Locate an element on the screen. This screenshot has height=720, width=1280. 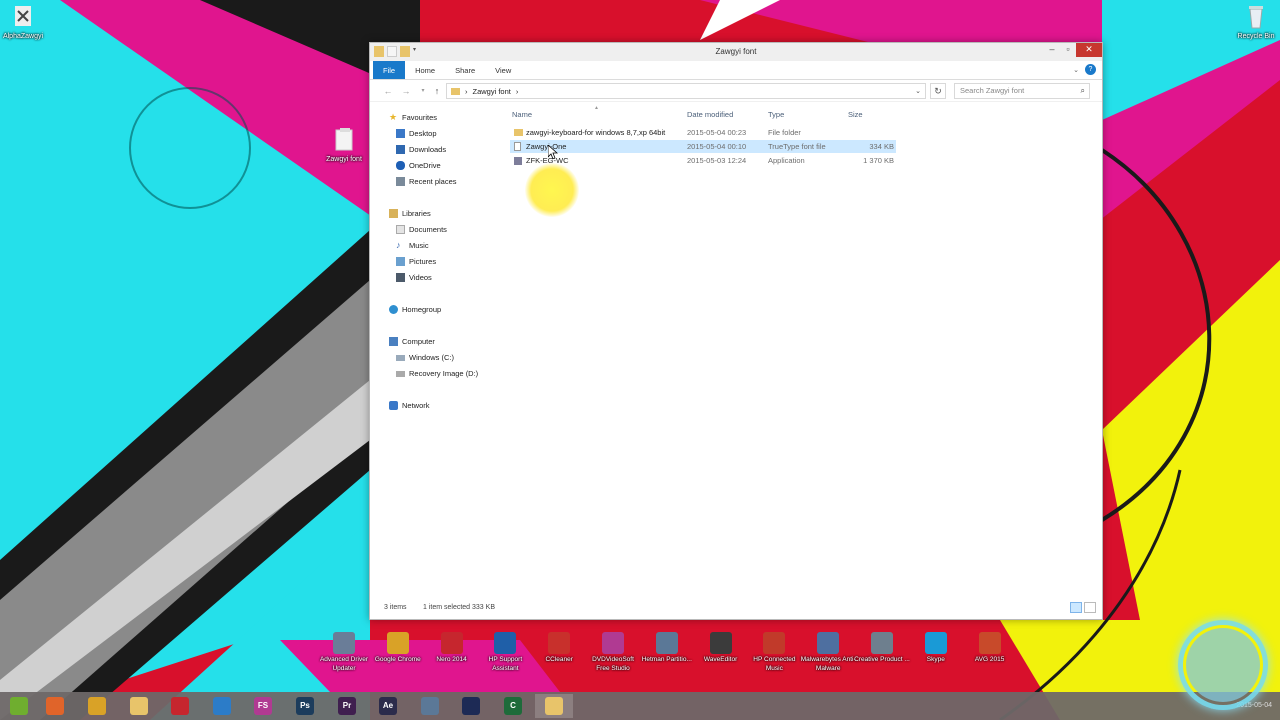
nav-videos: Videos is located at coordinates (414, 277).